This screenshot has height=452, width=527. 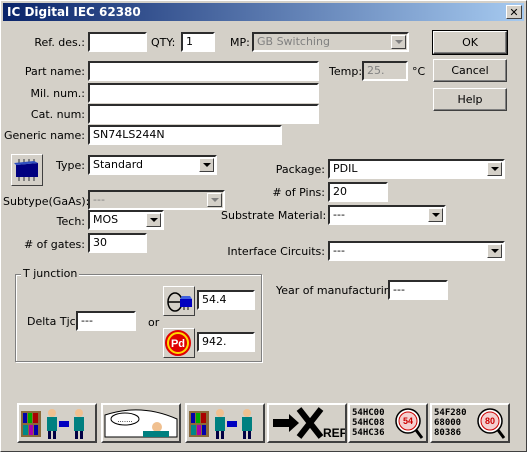 I want to click on t-junction-label: T junction, so click(x=50, y=274).